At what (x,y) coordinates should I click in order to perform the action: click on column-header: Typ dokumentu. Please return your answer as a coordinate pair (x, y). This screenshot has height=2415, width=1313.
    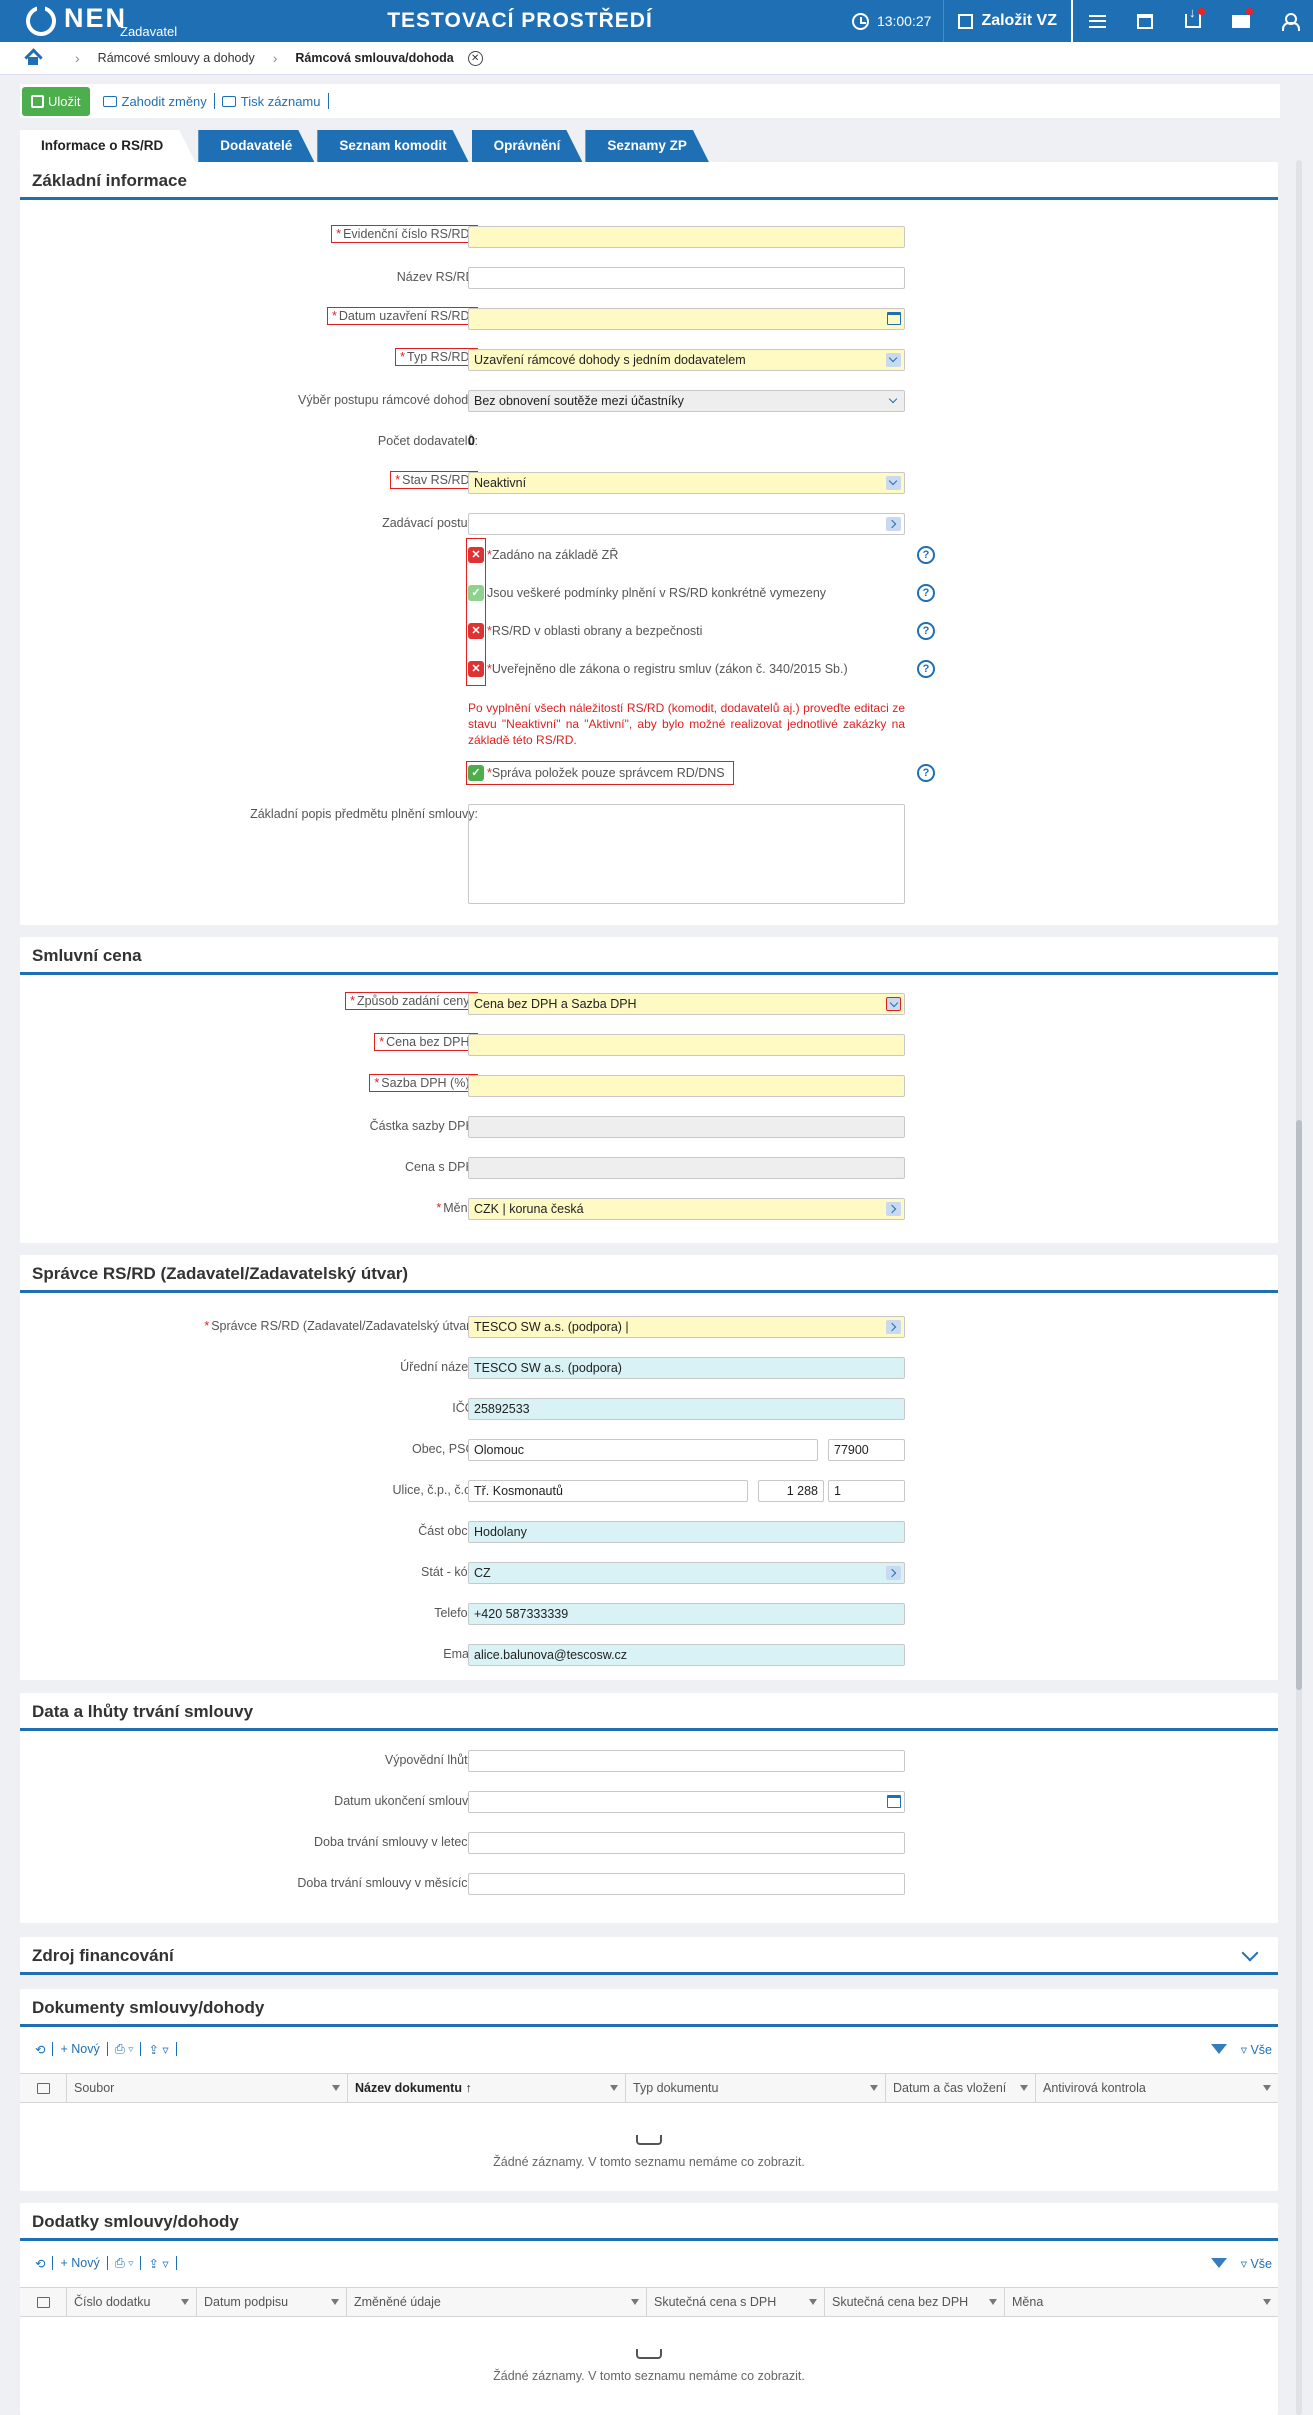
    Looking at the image, I should click on (756, 2088).